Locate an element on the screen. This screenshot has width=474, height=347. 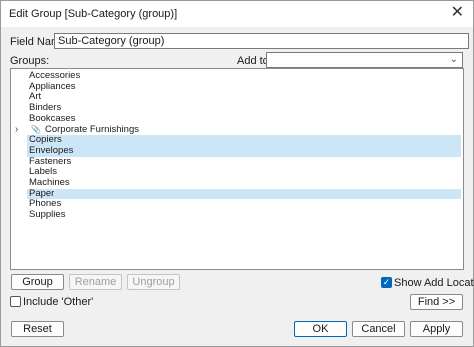
title-bar: Edit Group [Sub-Category (group)] ✕ is located at coordinates (237, 14).